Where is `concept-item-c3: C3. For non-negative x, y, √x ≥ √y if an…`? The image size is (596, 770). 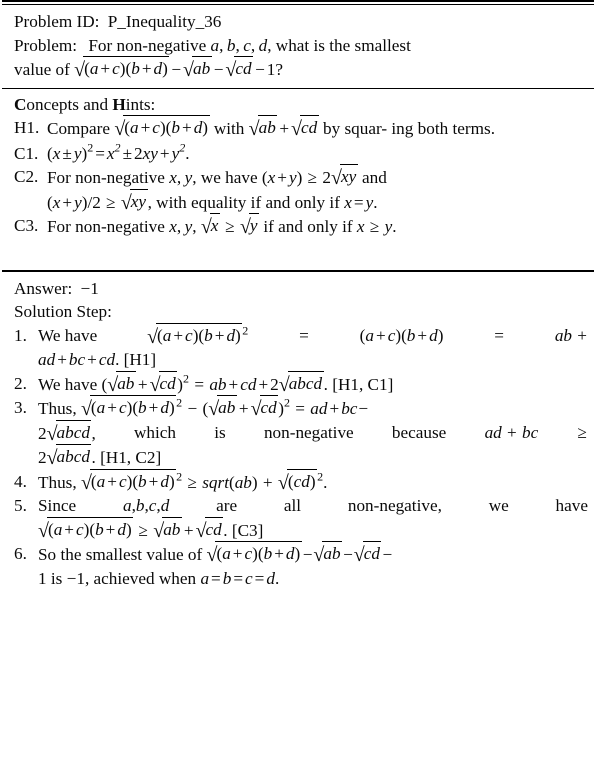 concept-item-c3: C3. For non-negative x, y, √x ≥ √y if an… is located at coordinates (298, 226).